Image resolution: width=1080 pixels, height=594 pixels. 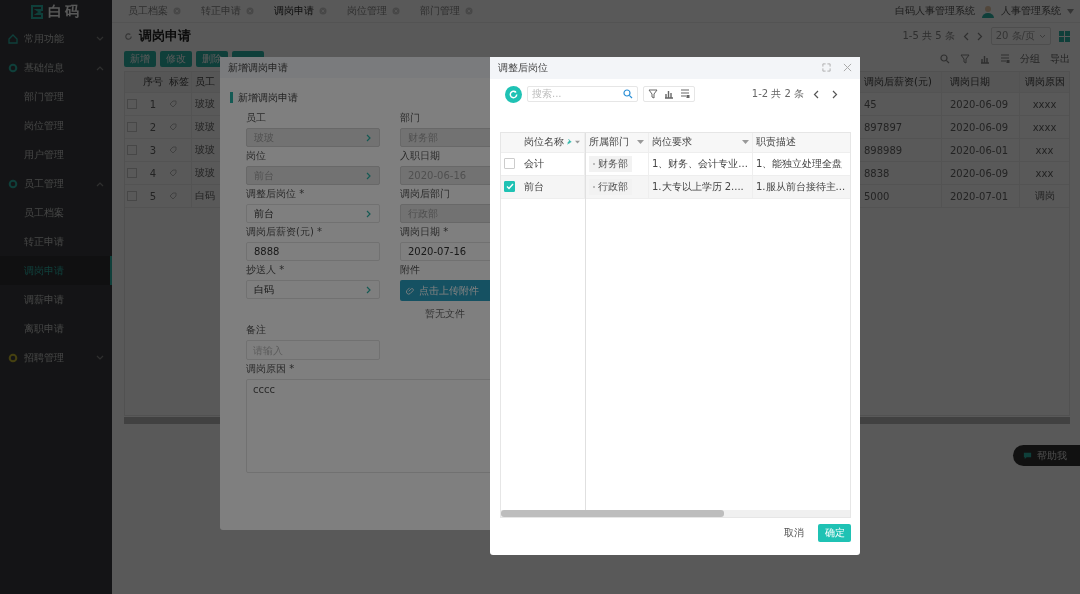 What do you see at coordinates (610, 163) in the screenshot?
I see `department-tag: 财务部` at bounding box center [610, 163].